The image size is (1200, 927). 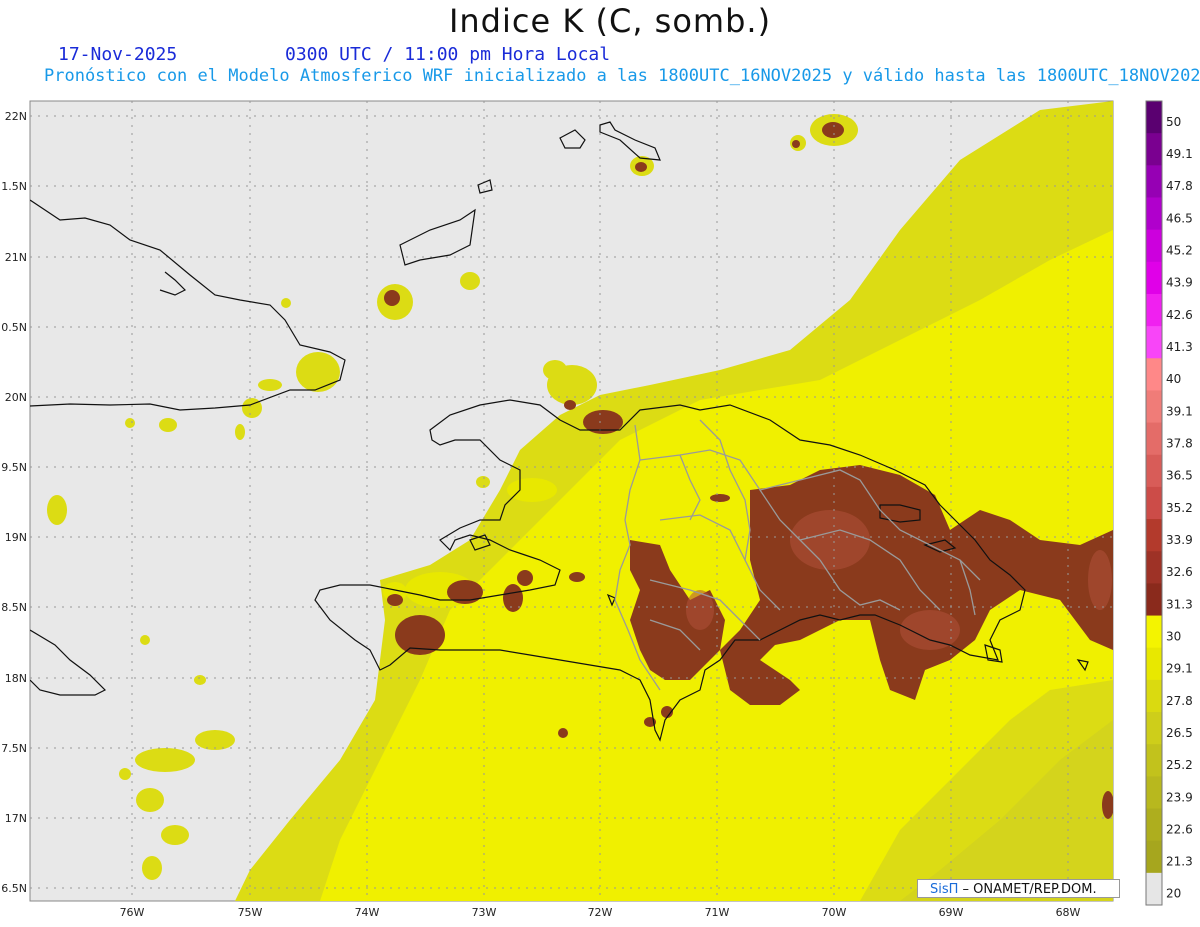 What do you see at coordinates (16, 397) in the screenshot?
I see `lat-label: 20N` at bounding box center [16, 397].